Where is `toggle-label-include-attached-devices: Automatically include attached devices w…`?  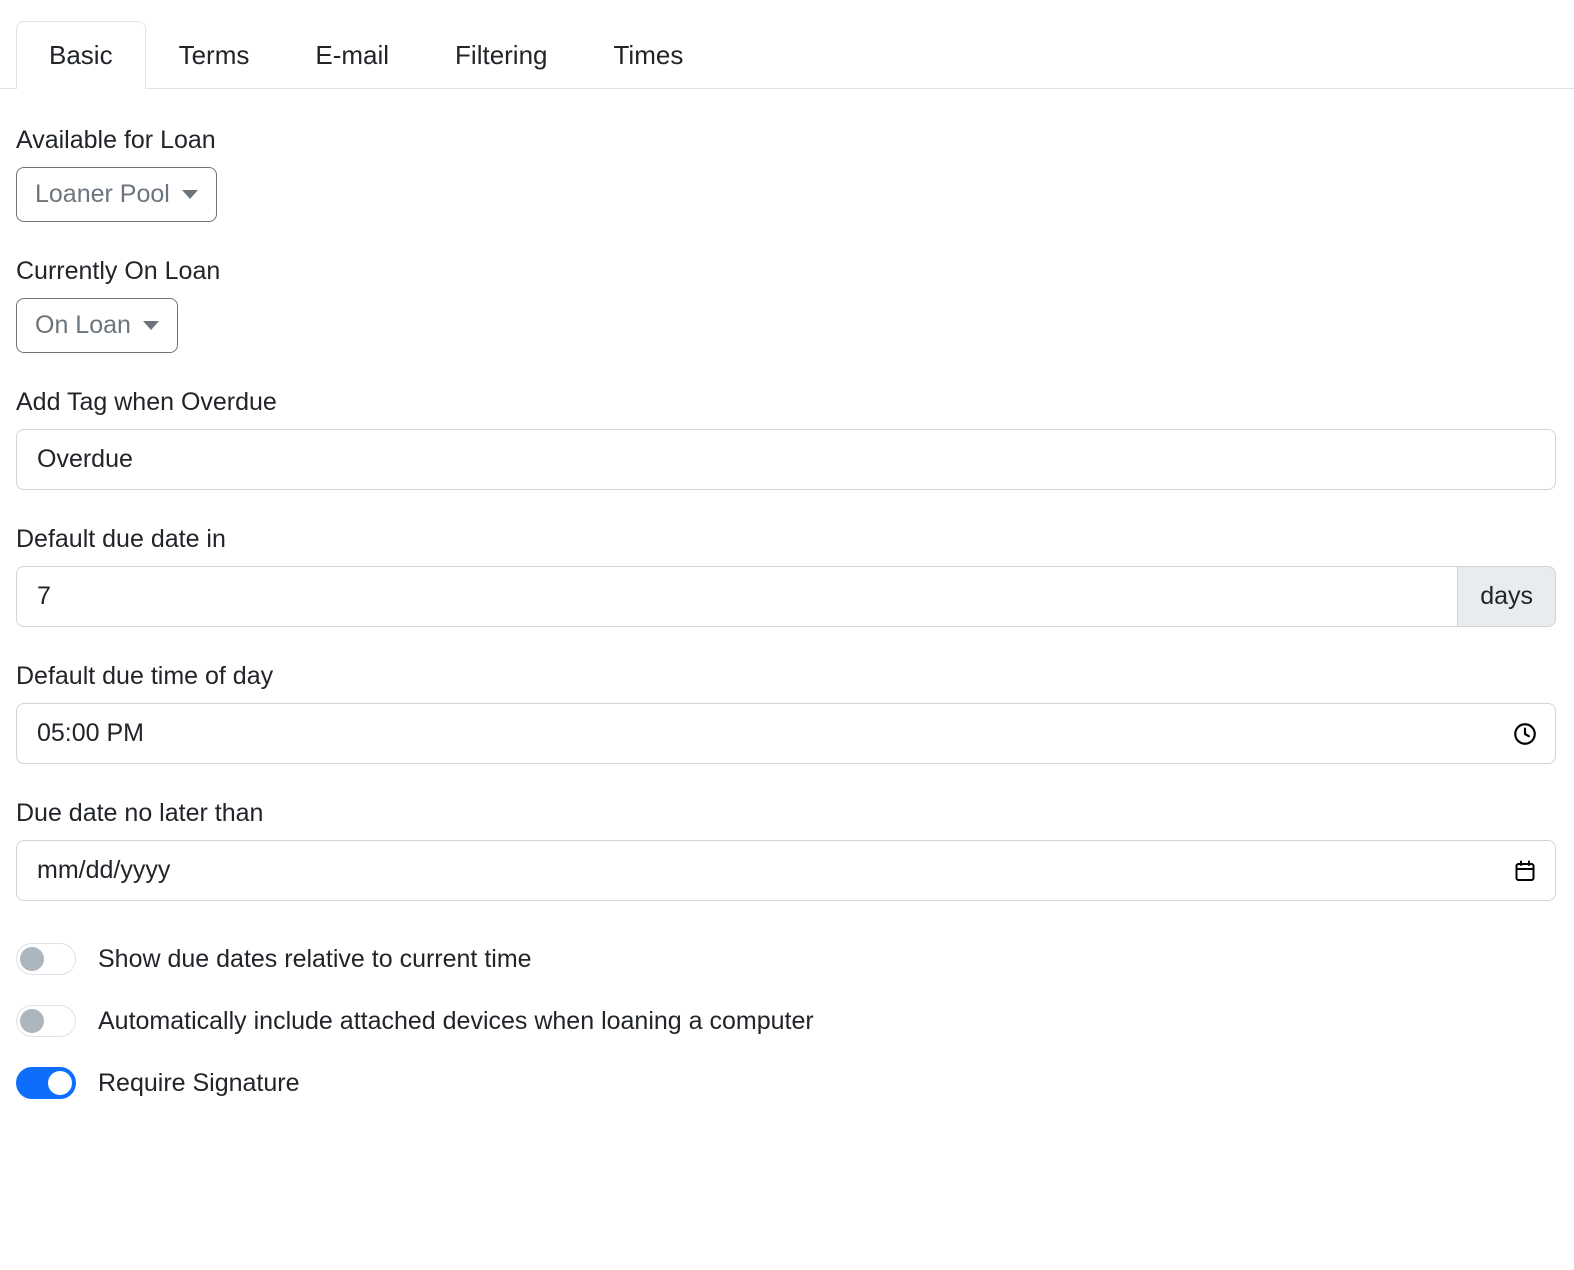 toggle-label-include-attached-devices: Automatically include attached devices w… is located at coordinates (456, 1021).